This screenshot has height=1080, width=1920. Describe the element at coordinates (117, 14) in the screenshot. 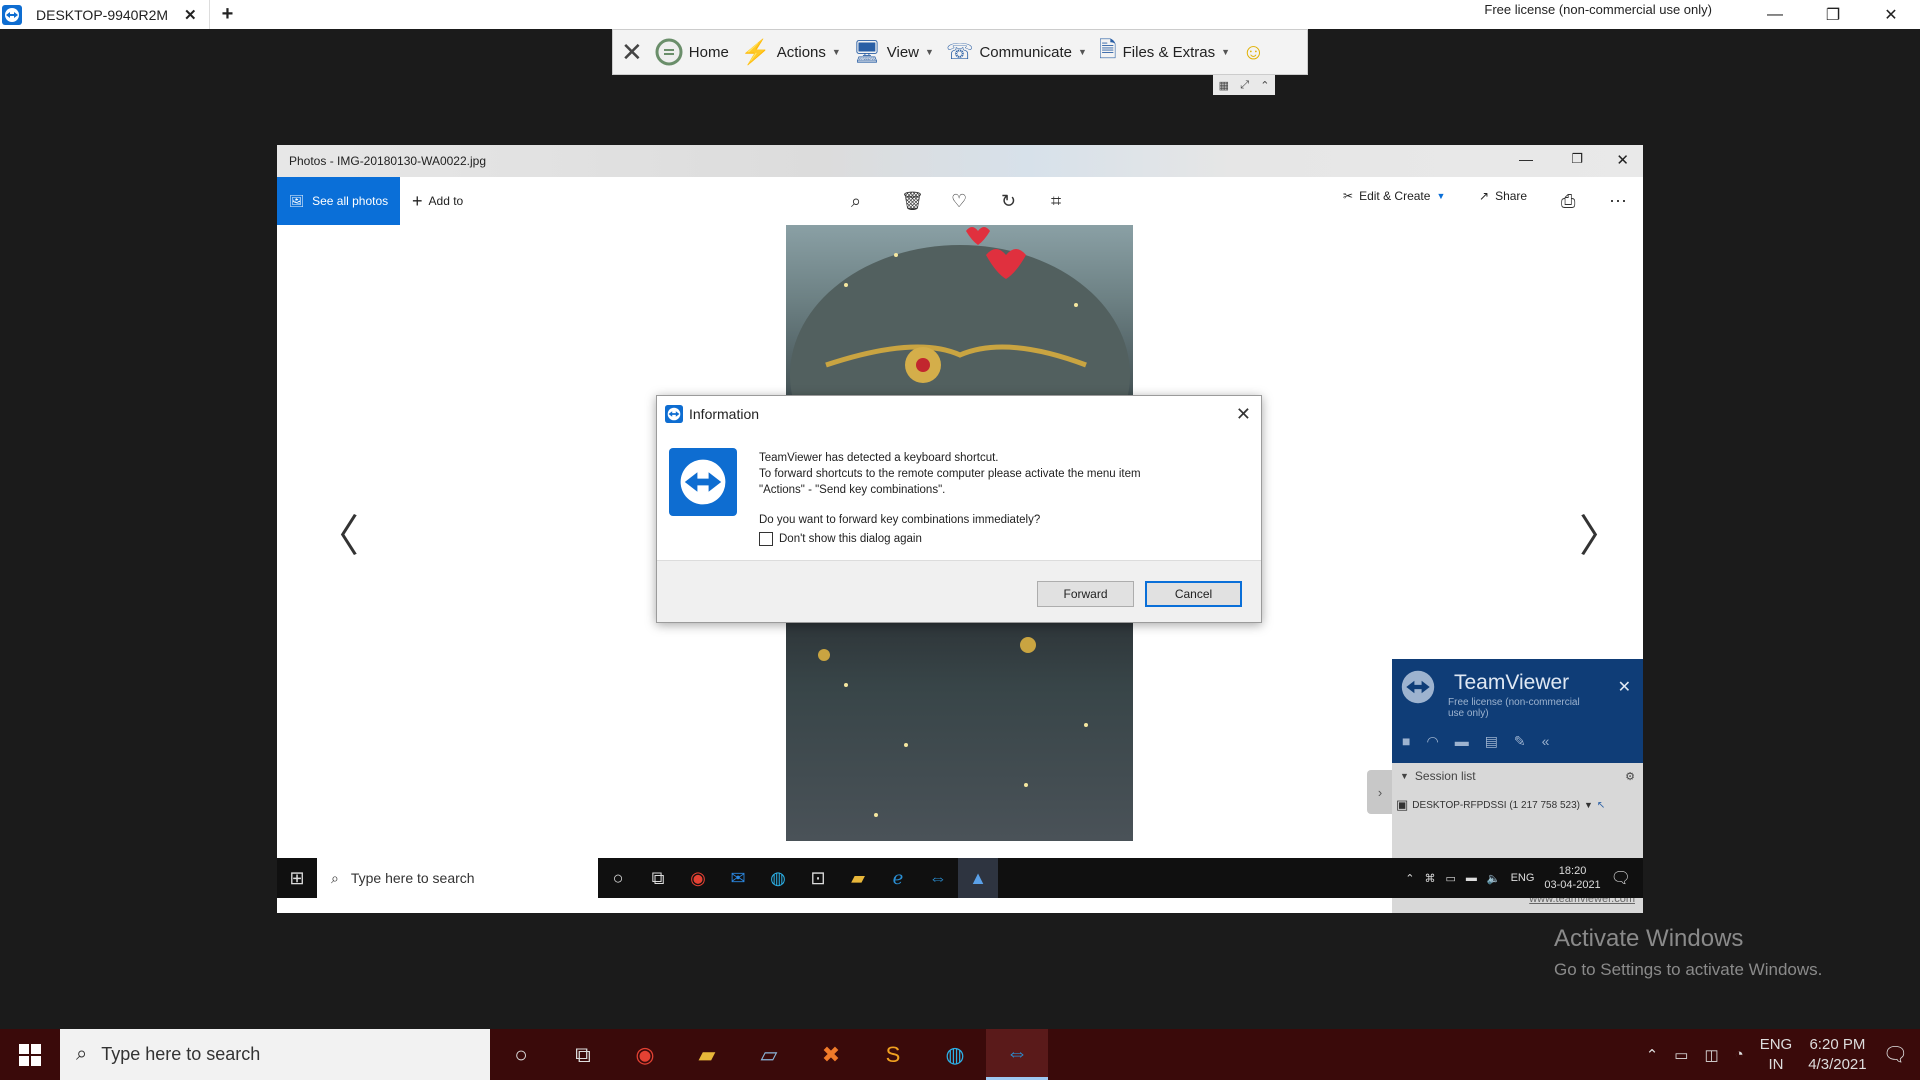

I see `session-tab: DESKTOP-9940R2M ✕` at that location.